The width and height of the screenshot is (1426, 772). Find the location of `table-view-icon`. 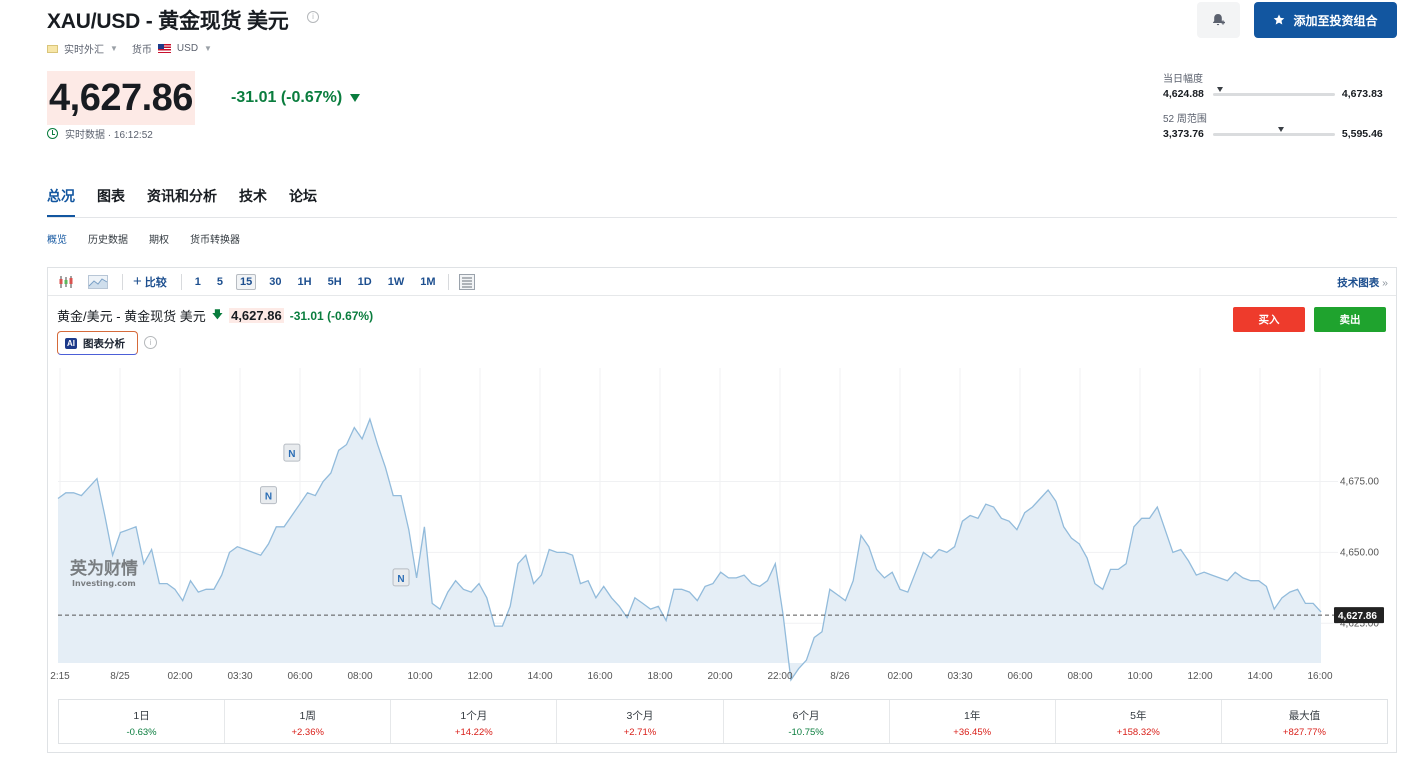

table-view-icon is located at coordinates (467, 281).